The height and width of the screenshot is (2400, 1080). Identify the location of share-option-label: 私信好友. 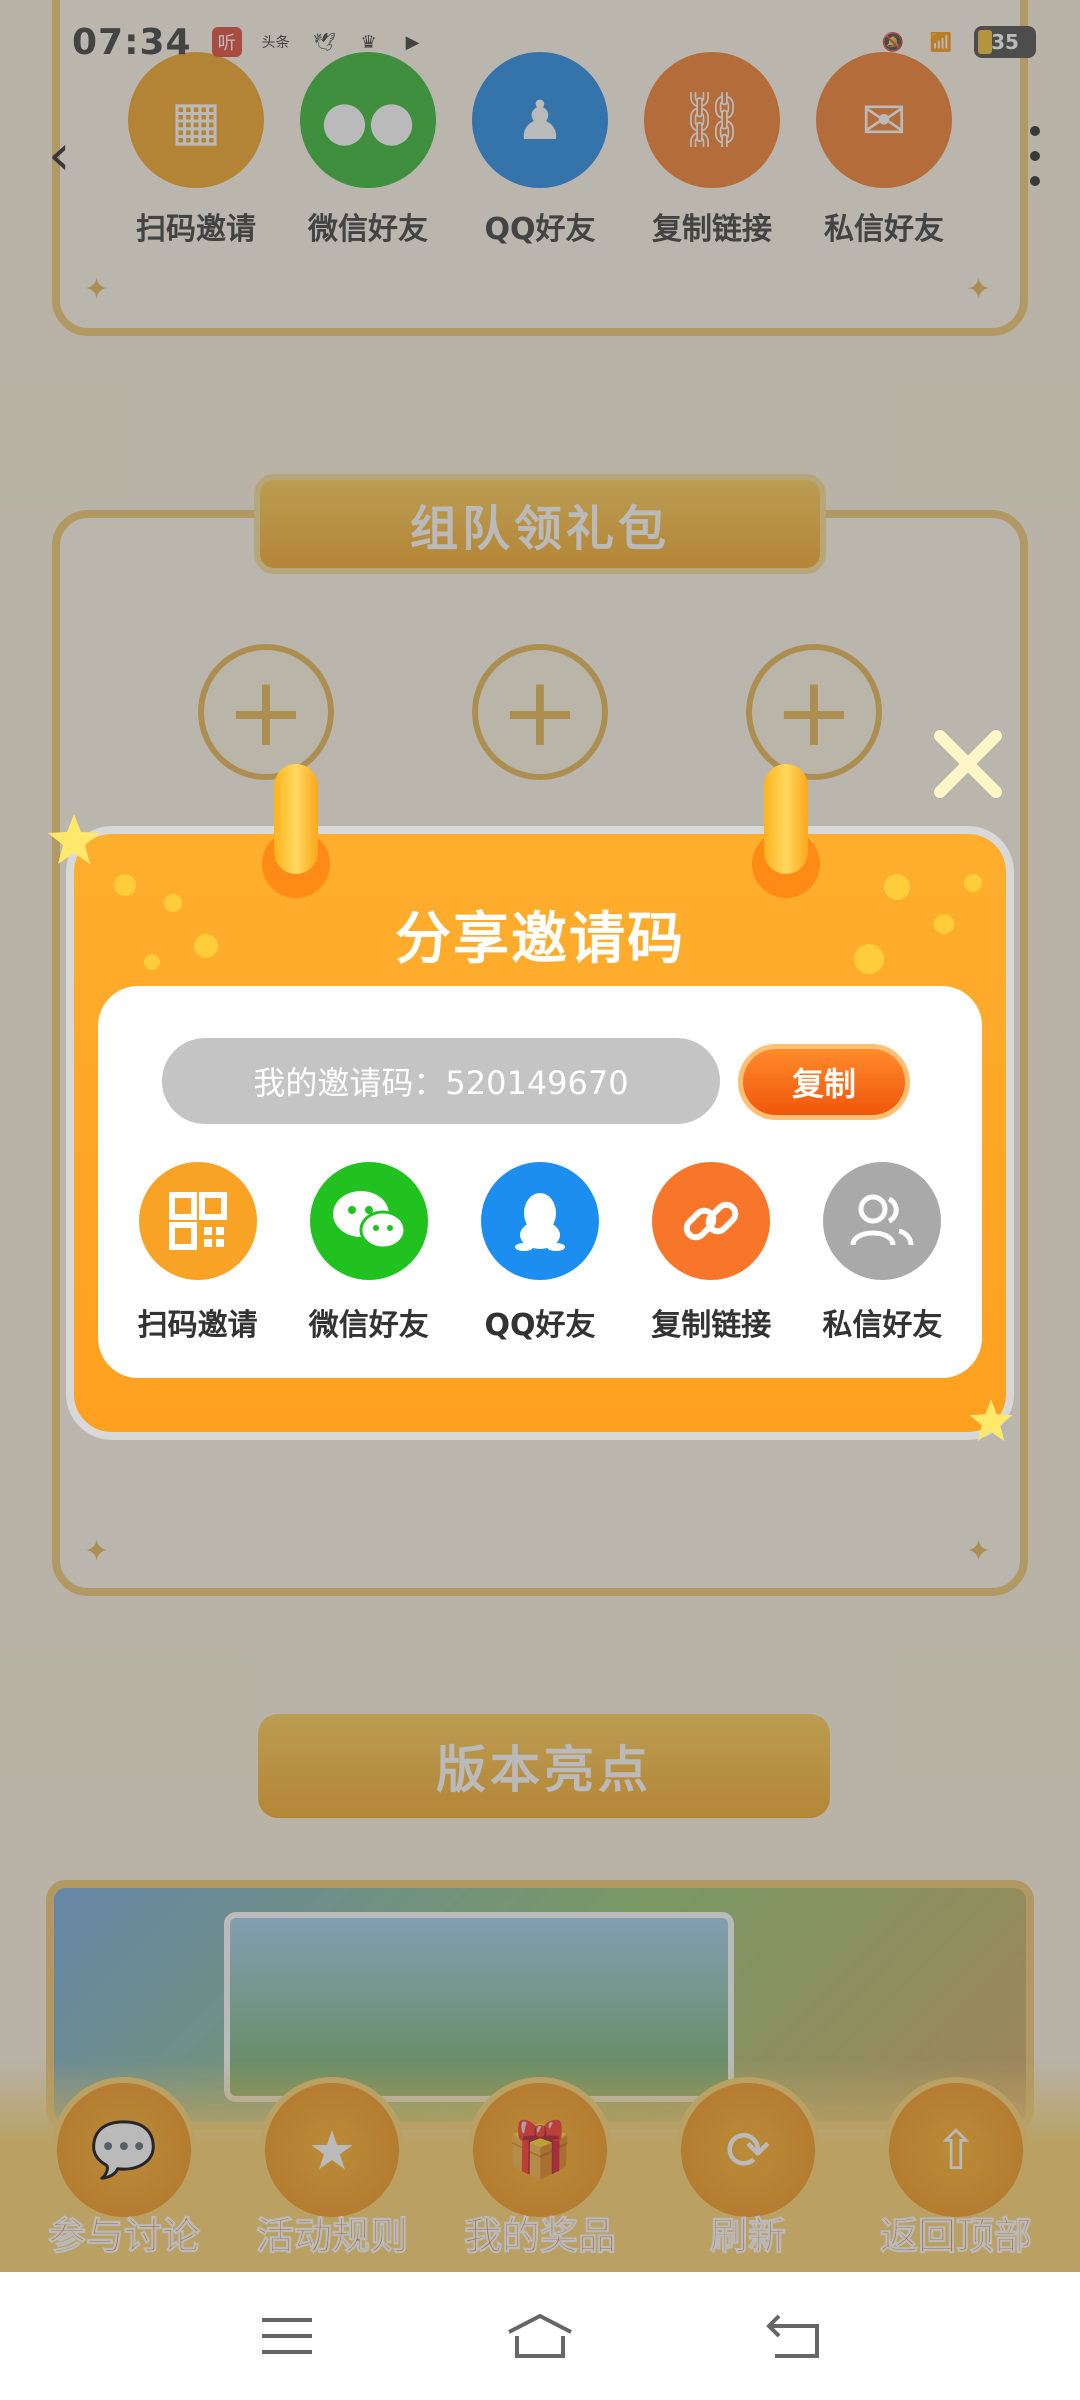
(882, 1325).